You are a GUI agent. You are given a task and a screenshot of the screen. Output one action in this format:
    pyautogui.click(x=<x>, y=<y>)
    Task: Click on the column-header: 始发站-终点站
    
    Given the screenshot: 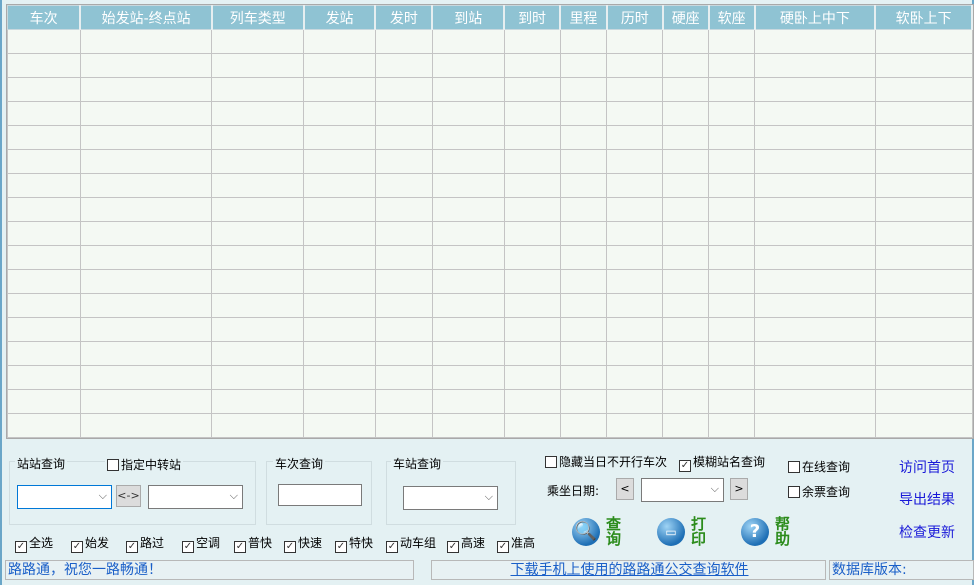 What is the action you would take?
    pyautogui.click(x=146, y=17)
    